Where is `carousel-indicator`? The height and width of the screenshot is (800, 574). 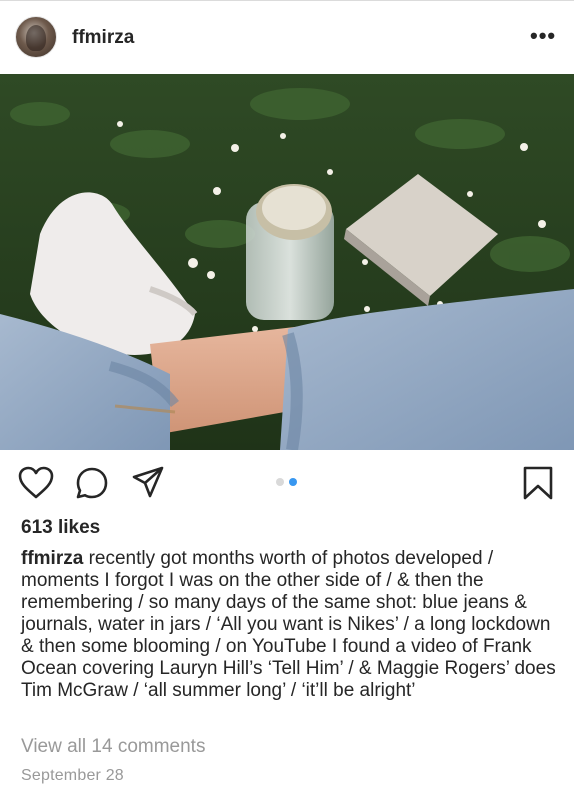
carousel-indicator is located at coordinates (289, 483).